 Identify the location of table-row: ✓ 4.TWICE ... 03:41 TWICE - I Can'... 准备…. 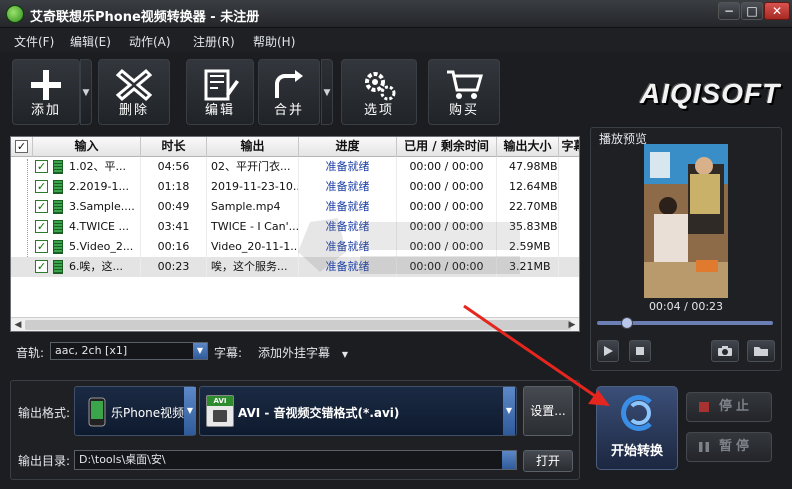
(295, 227).